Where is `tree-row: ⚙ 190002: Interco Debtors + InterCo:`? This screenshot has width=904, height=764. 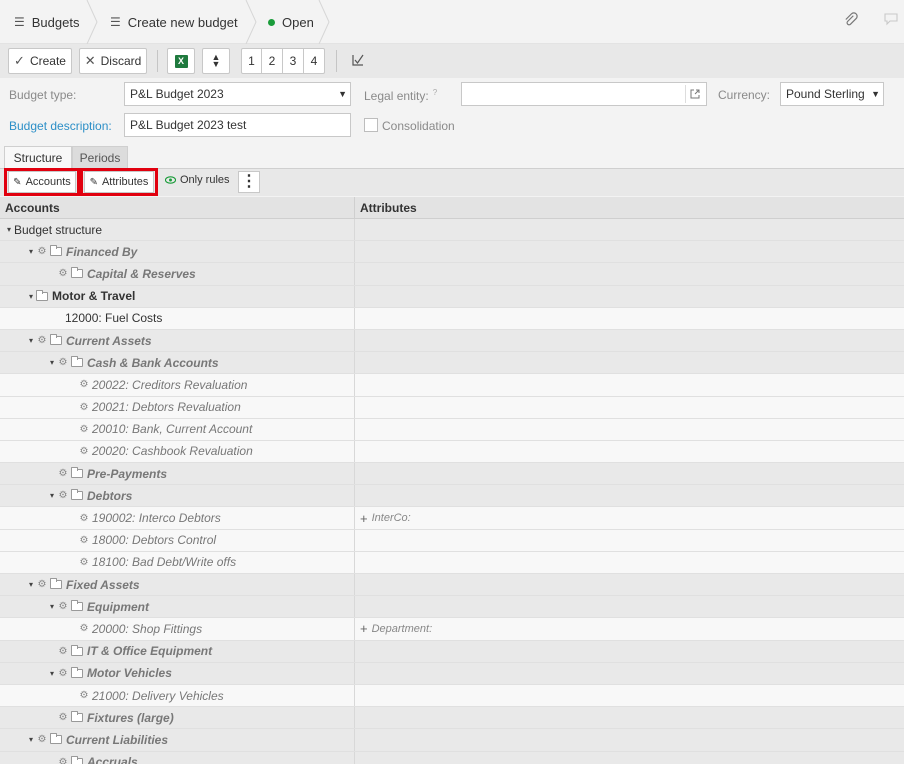 tree-row: ⚙ 190002: Interco Debtors + InterCo: is located at coordinates (452, 518).